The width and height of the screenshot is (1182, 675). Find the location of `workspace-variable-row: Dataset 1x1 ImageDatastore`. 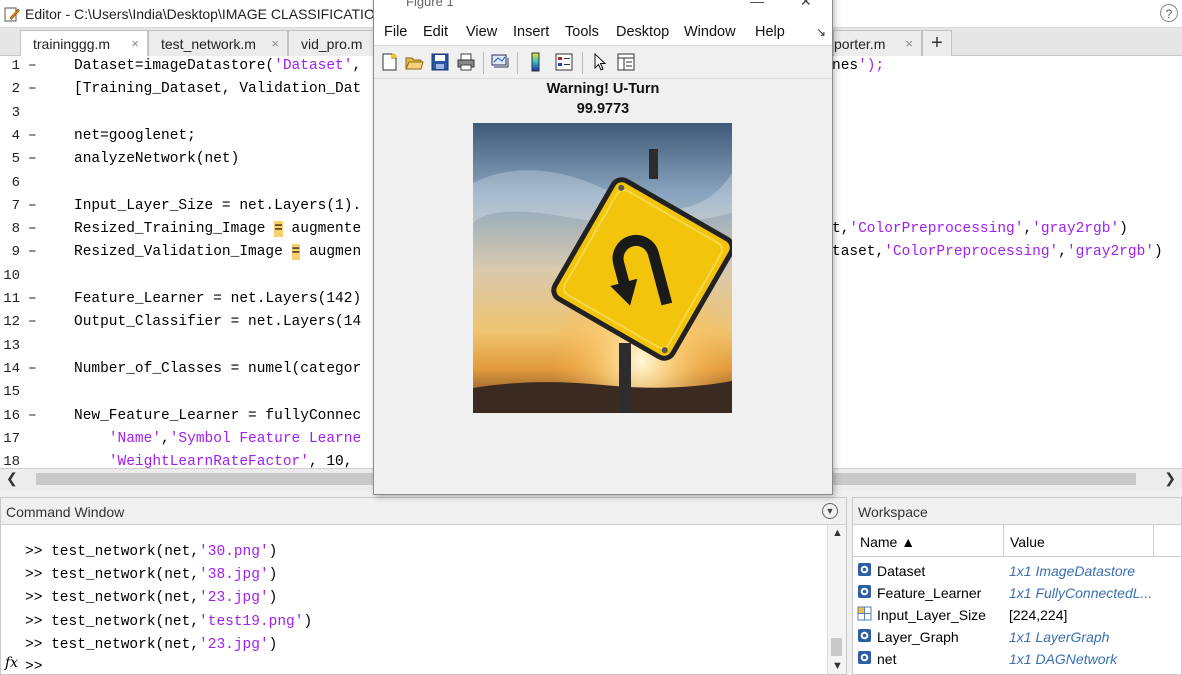

workspace-variable-row: Dataset 1x1 ImageDatastore is located at coordinates (1017, 571).